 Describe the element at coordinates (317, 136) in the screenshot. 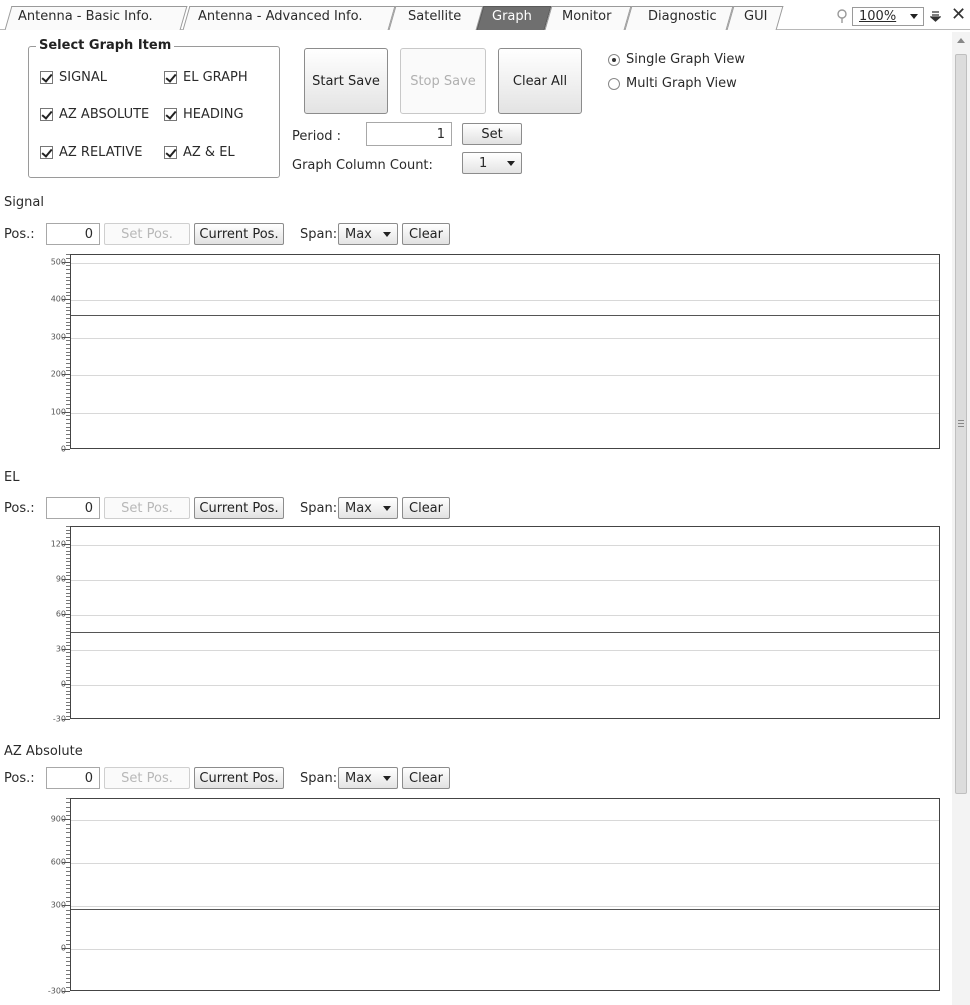

I see `period-label: Period :` at that location.